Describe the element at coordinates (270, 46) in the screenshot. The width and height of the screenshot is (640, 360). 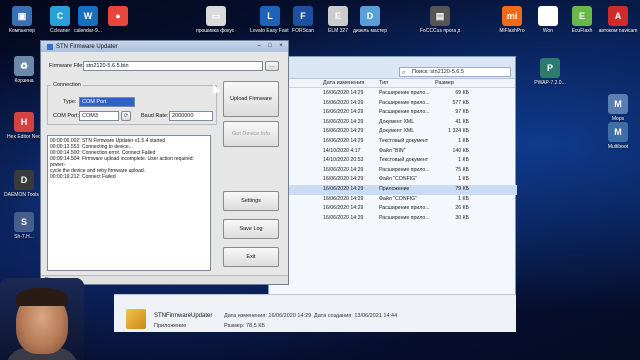
I see `maximize-icon: □` at that location.